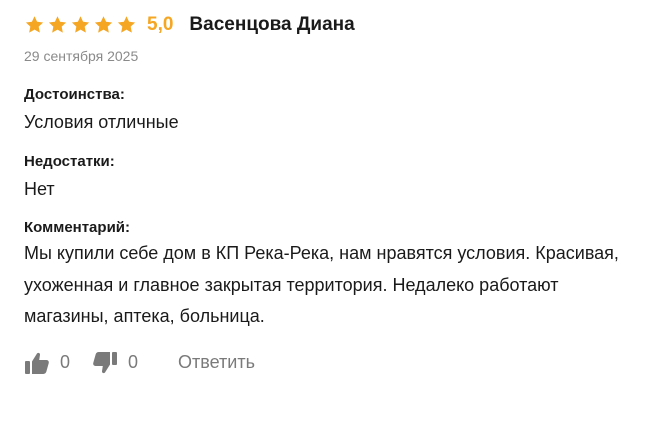  What do you see at coordinates (160, 24) in the screenshot?
I see `rating-value: 5,0` at bounding box center [160, 24].